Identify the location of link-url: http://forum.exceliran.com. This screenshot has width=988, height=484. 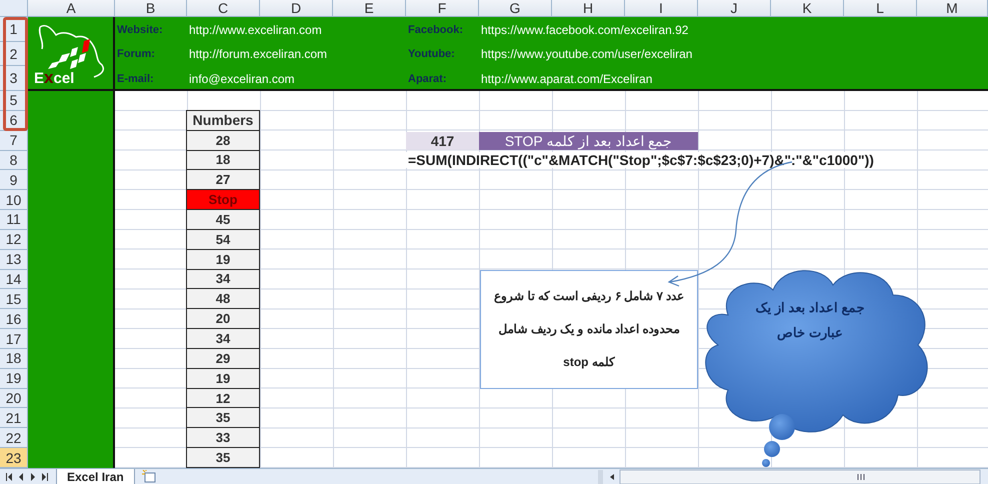
(296, 54).